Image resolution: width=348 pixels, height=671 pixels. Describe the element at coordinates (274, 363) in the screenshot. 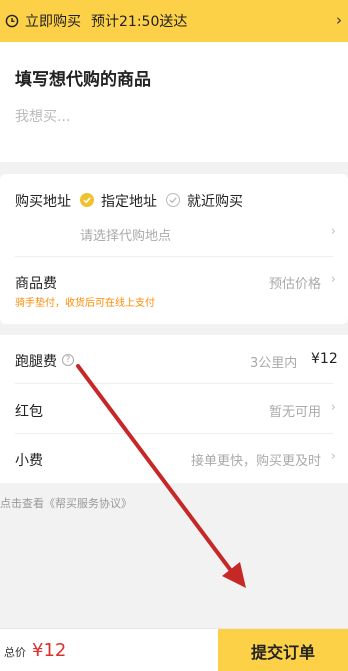

I see `errand-fee-distance: 3公里内` at that location.